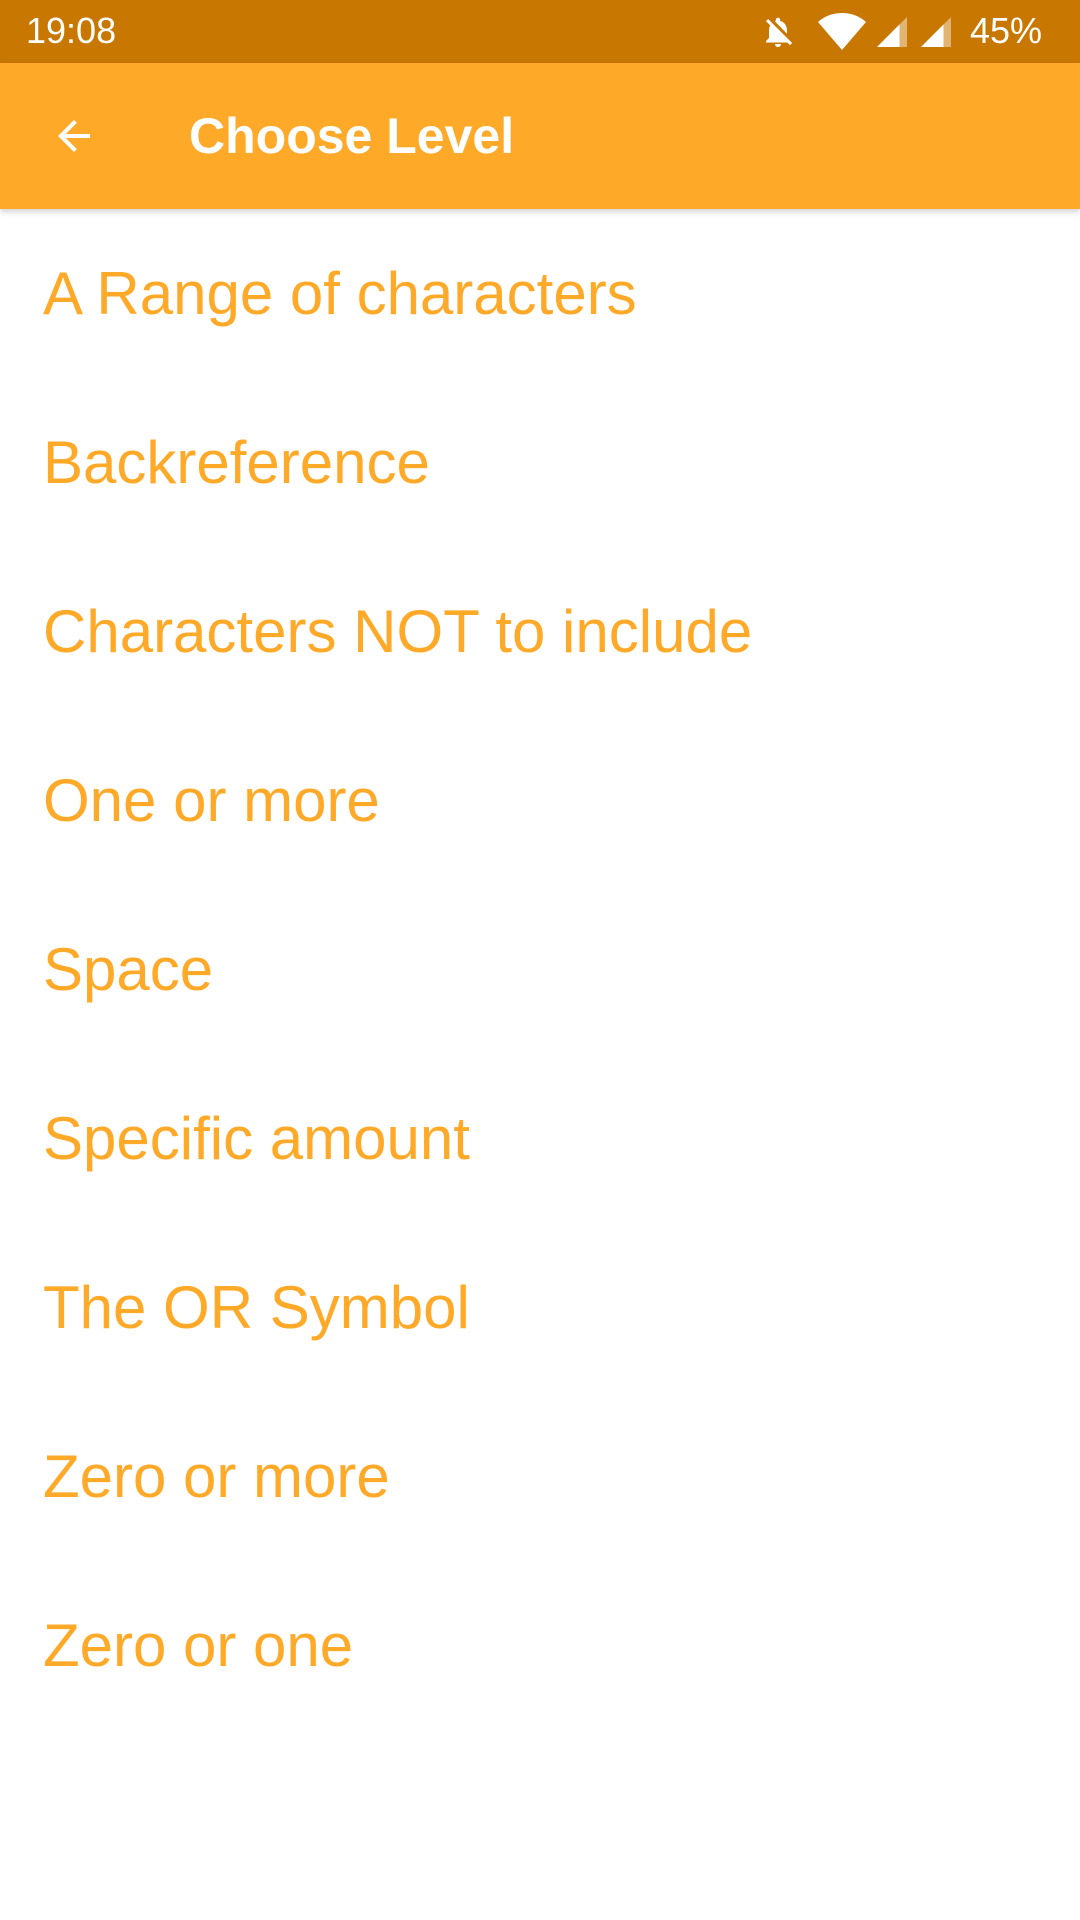 This screenshot has height=1920, width=1080. I want to click on status-bar: 19:08 45%, so click(540, 31).